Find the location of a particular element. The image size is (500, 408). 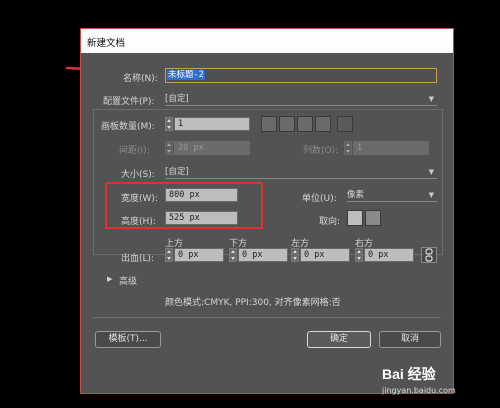

bleed-left-input: 0 px is located at coordinates (325, 255).